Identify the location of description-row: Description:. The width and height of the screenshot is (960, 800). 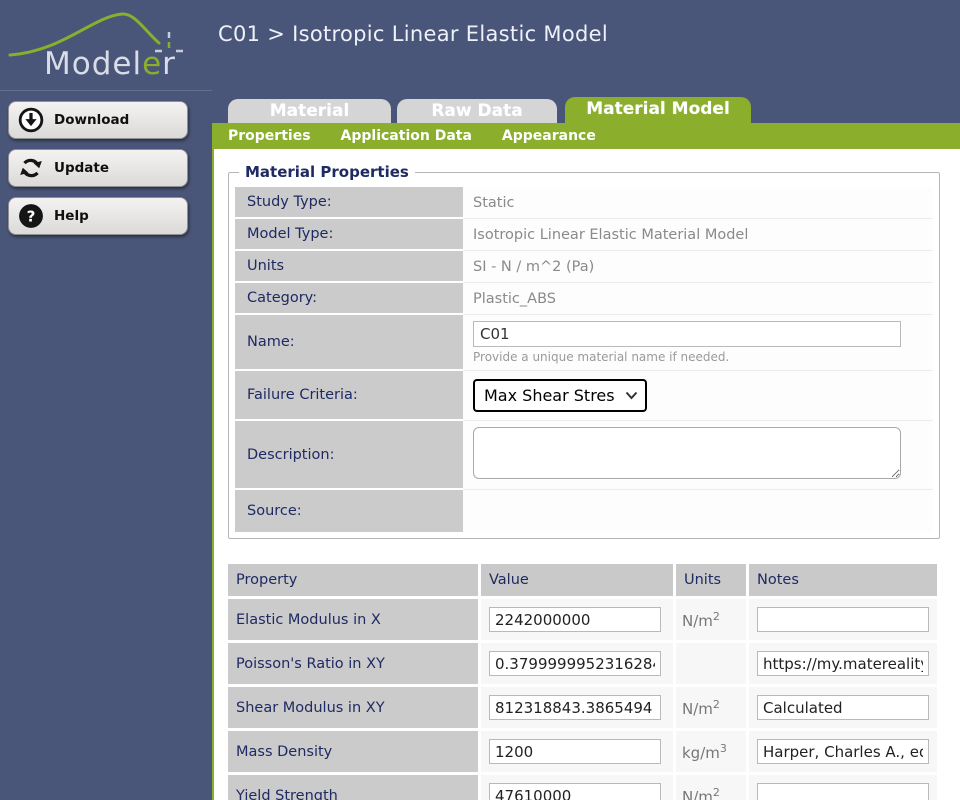
(584, 455).